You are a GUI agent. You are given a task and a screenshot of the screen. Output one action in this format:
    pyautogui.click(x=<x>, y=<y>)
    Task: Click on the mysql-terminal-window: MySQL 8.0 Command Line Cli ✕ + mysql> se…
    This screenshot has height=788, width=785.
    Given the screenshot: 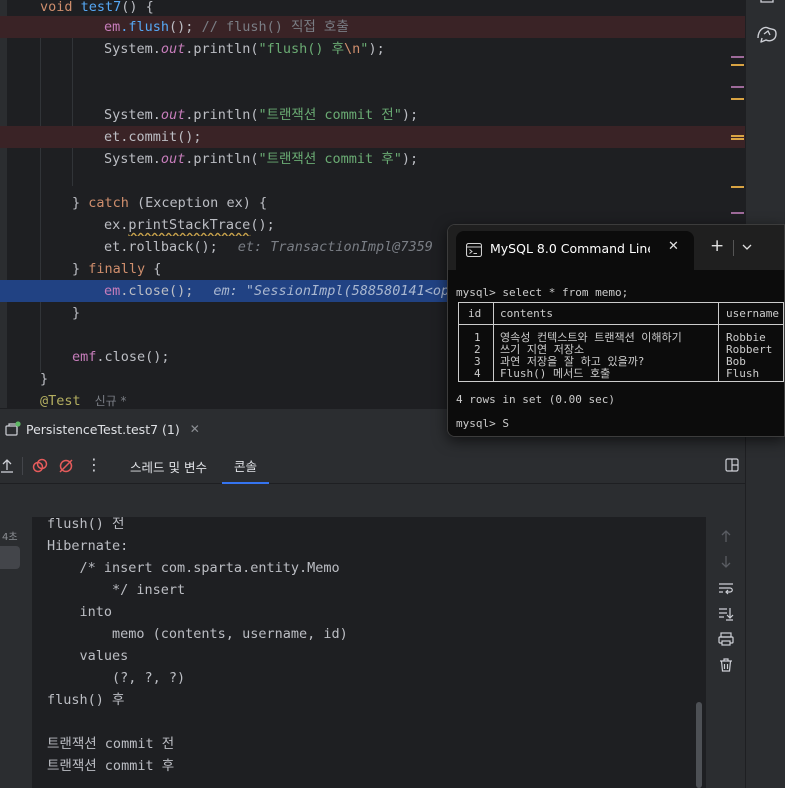 What is the action you would take?
    pyautogui.click(x=616, y=330)
    